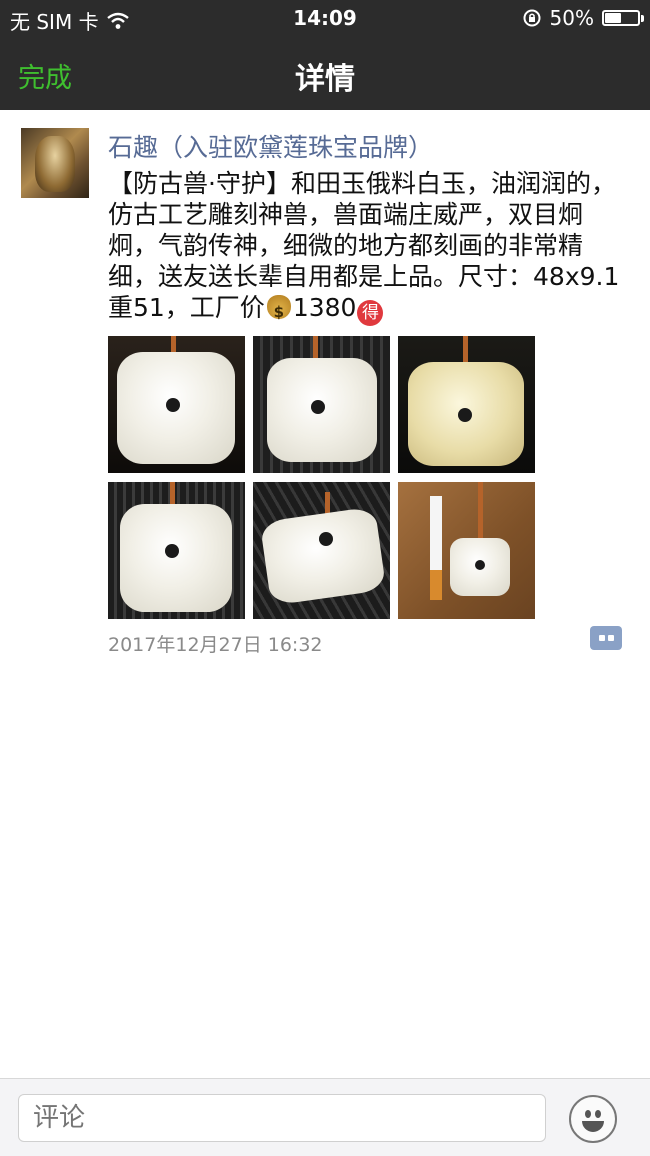 The height and width of the screenshot is (1156, 650). I want to click on comment-menu-button, so click(606, 638).